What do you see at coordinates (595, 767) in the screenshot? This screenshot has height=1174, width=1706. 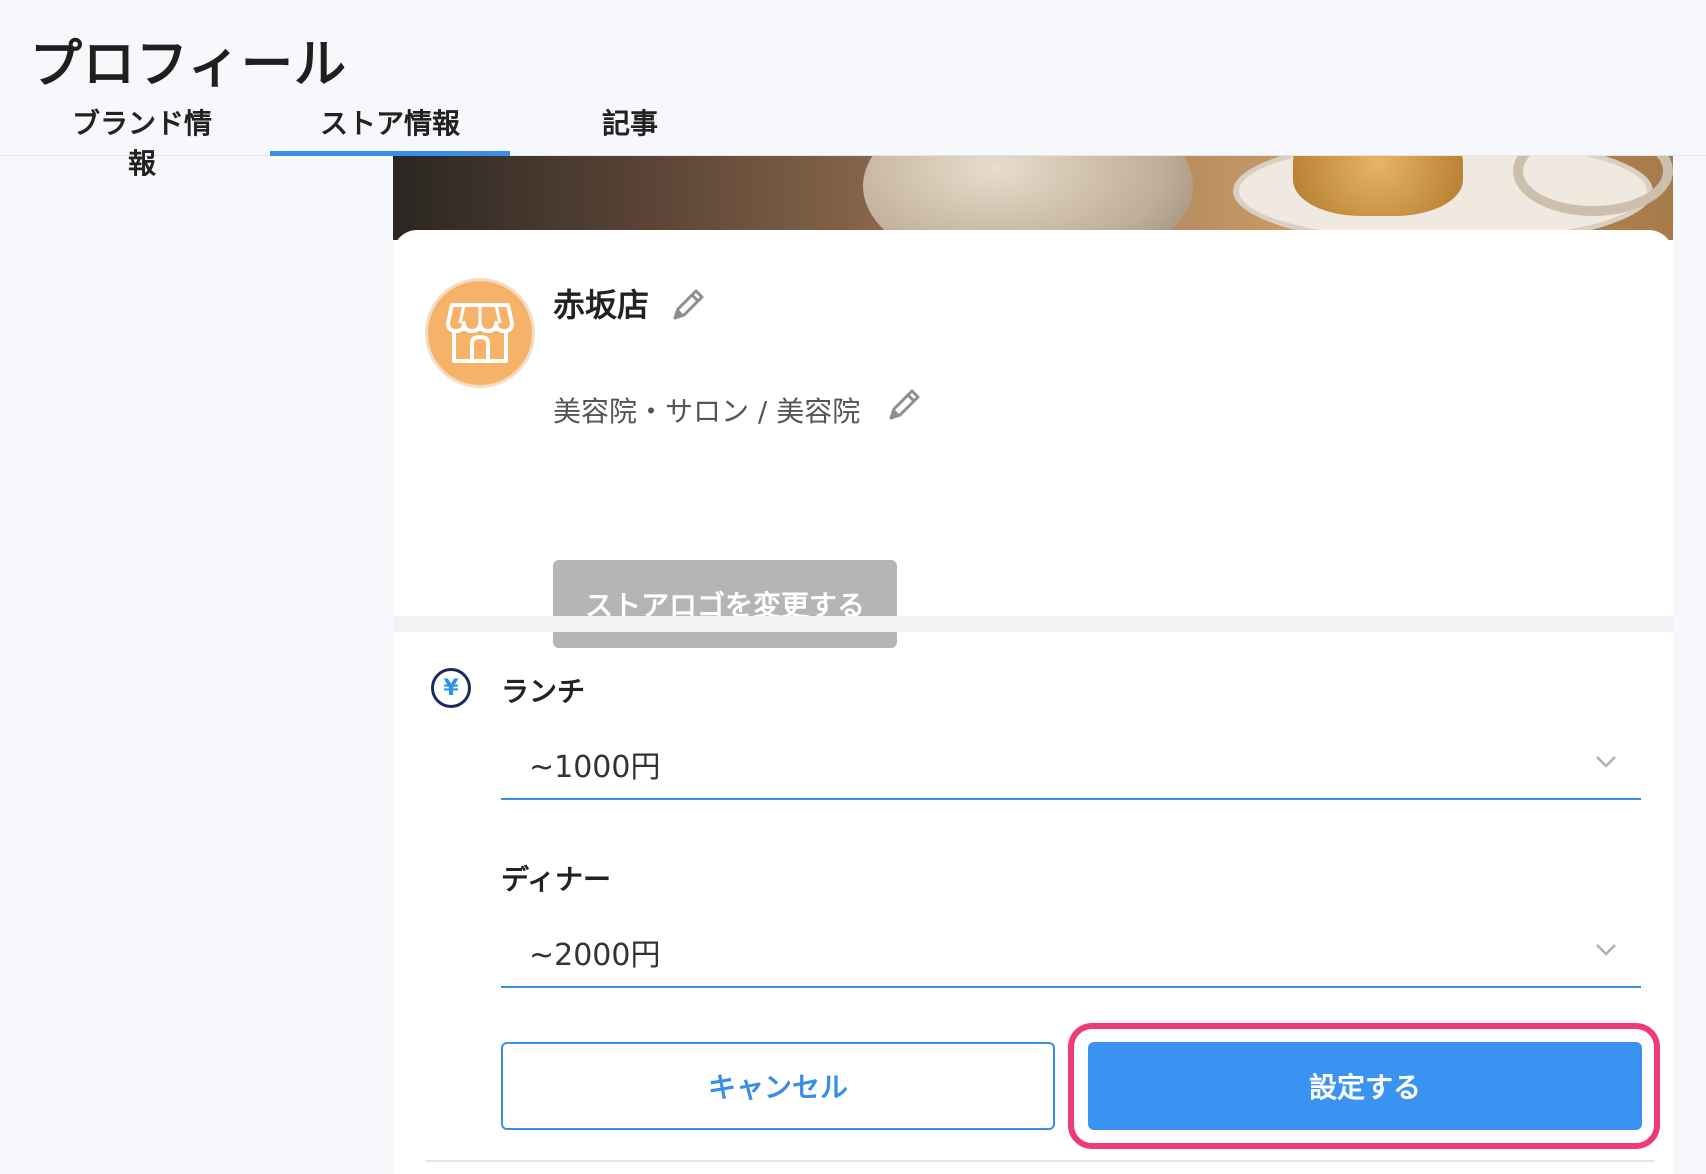 I see `lunch-price-value: ~1000円` at bounding box center [595, 767].